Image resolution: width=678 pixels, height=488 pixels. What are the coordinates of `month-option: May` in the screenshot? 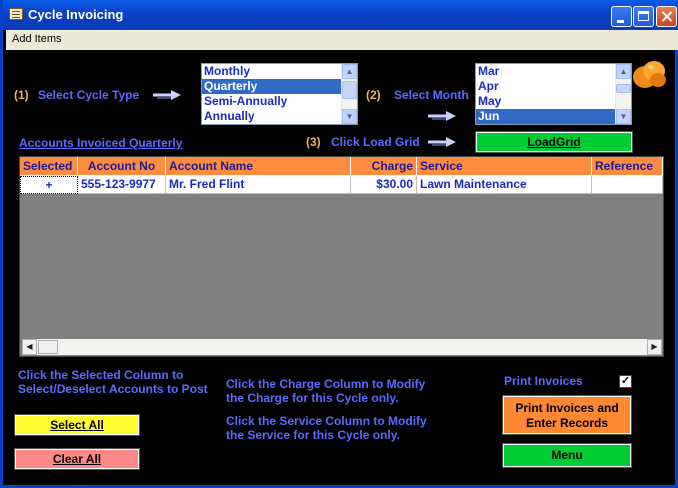 It's located at (553, 101).